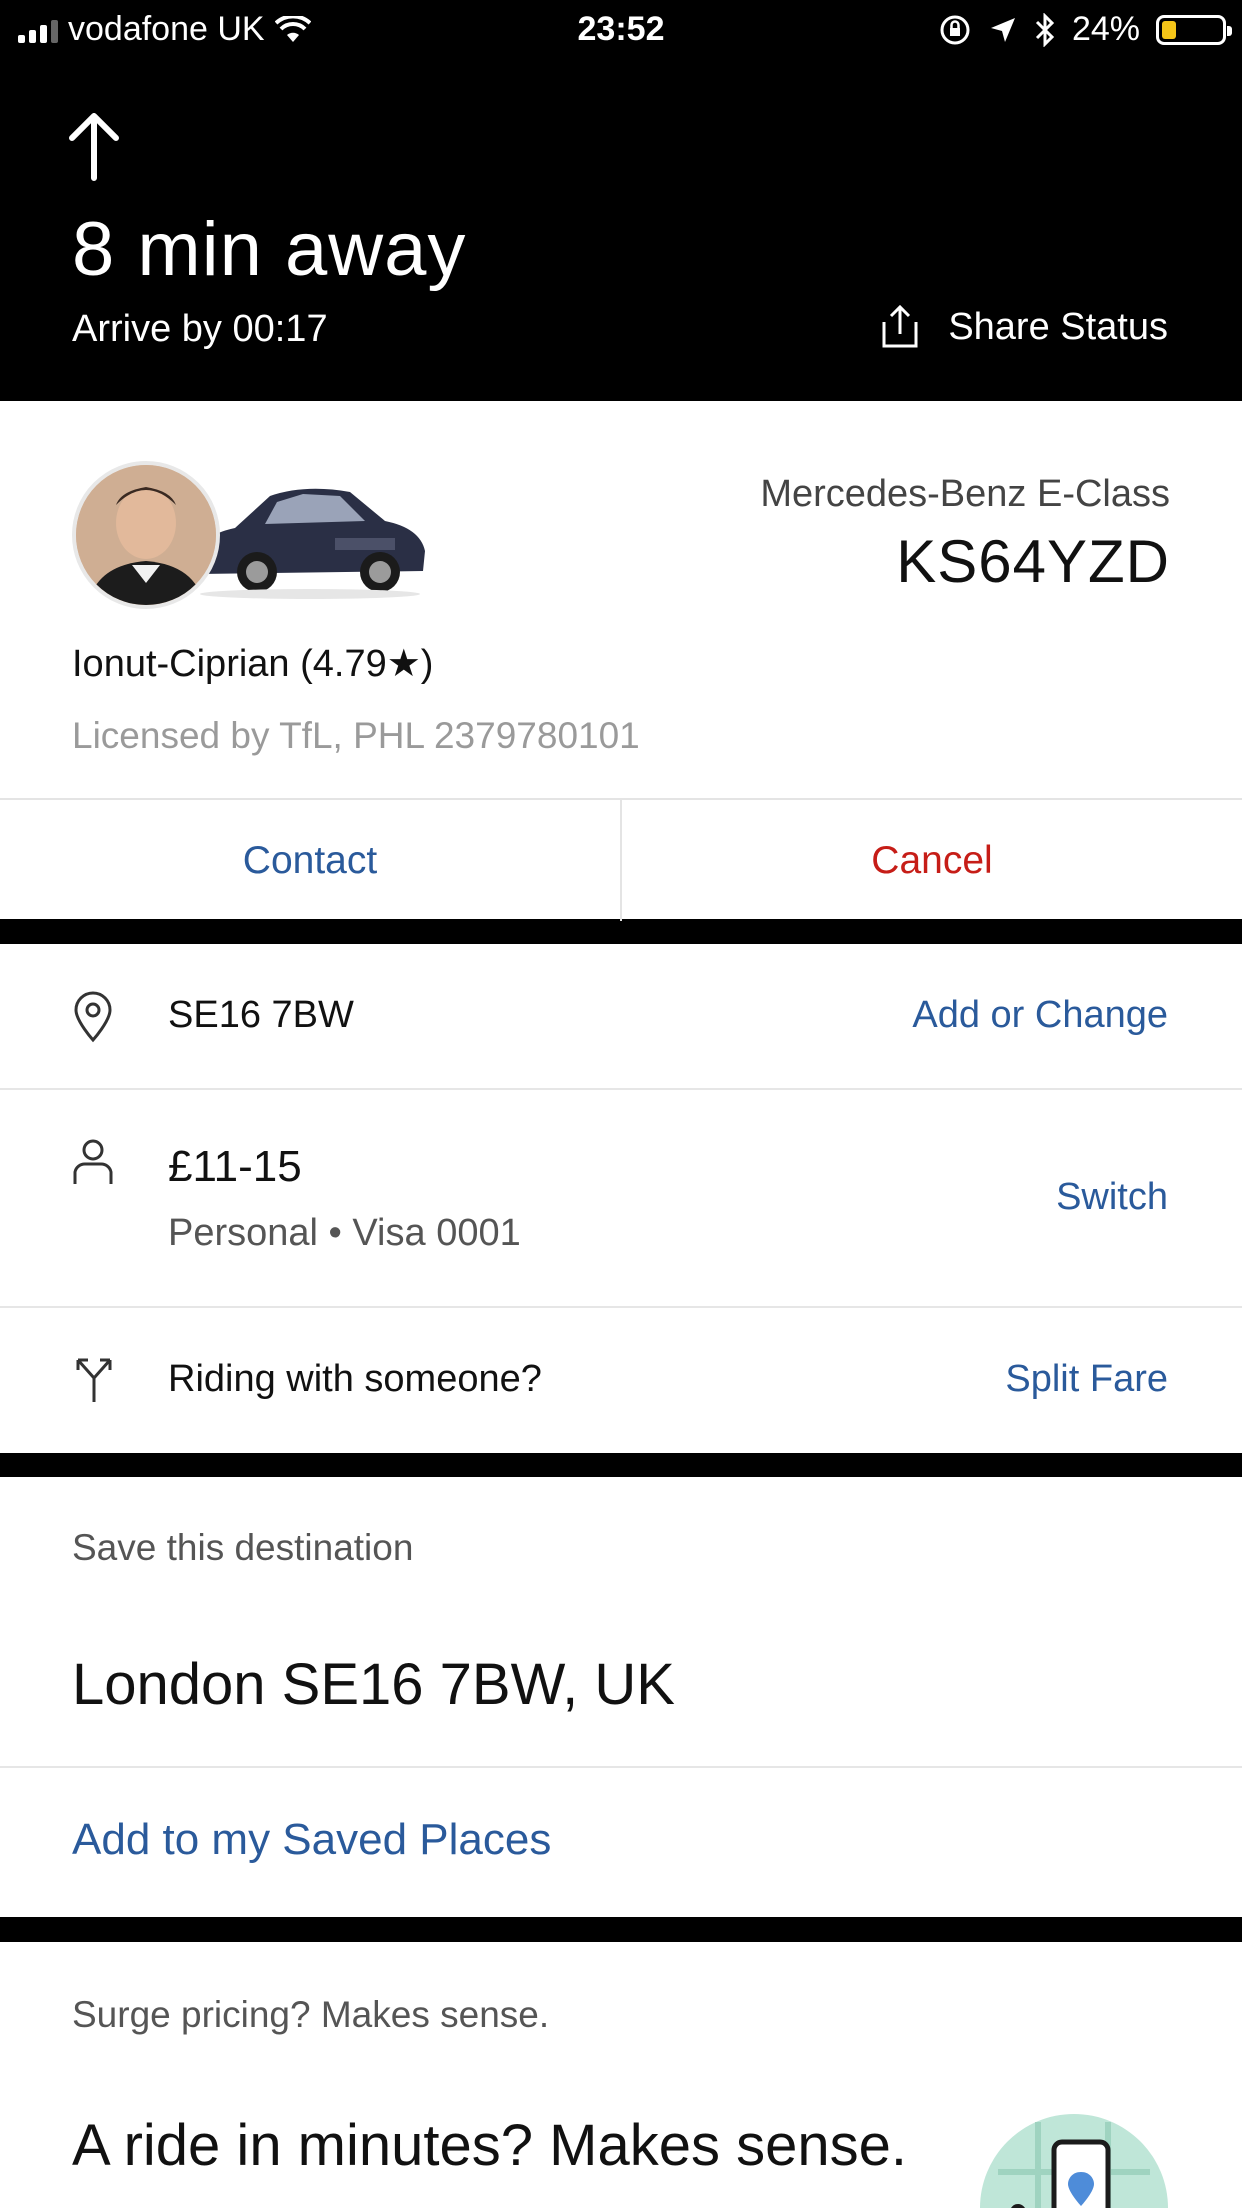 This screenshot has width=1242, height=2208. What do you see at coordinates (621, 32) in the screenshot?
I see `status-bar: vodafone UK 23:52 24%` at bounding box center [621, 32].